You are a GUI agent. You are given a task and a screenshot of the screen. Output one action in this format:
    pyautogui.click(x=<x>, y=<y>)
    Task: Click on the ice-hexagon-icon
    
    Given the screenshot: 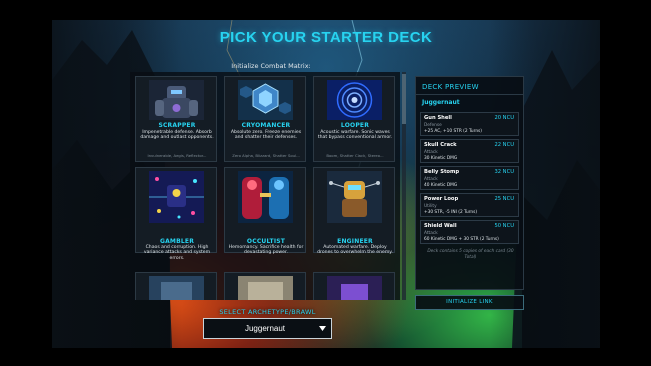 What is the action you would take?
    pyautogui.click(x=265, y=100)
    